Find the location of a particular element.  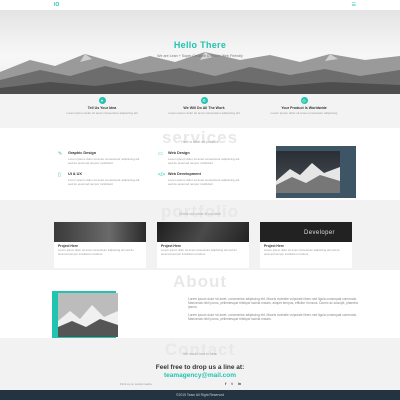

contact-cta: Feel free to drop us a line at: is located at coordinates (200, 367).